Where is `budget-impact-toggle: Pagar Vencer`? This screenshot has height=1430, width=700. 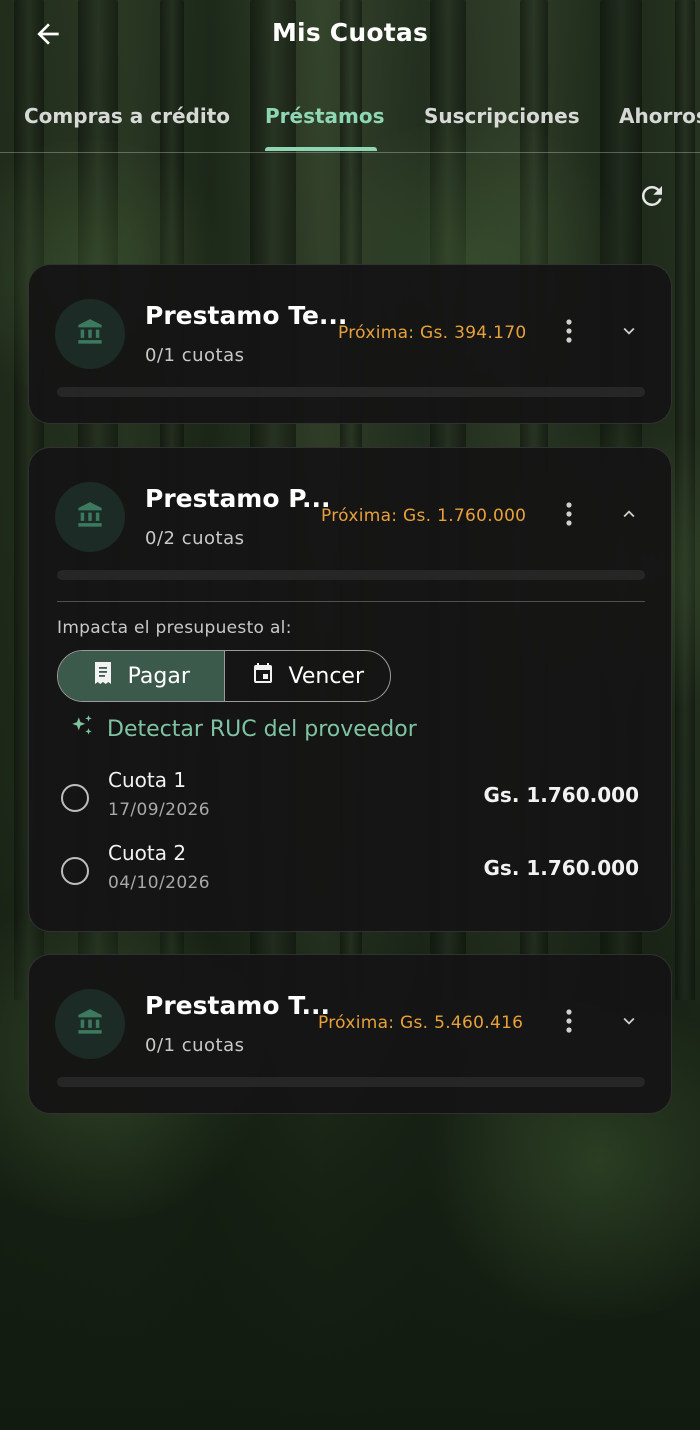
budget-impact-toggle: Pagar Vencer is located at coordinates (224, 676).